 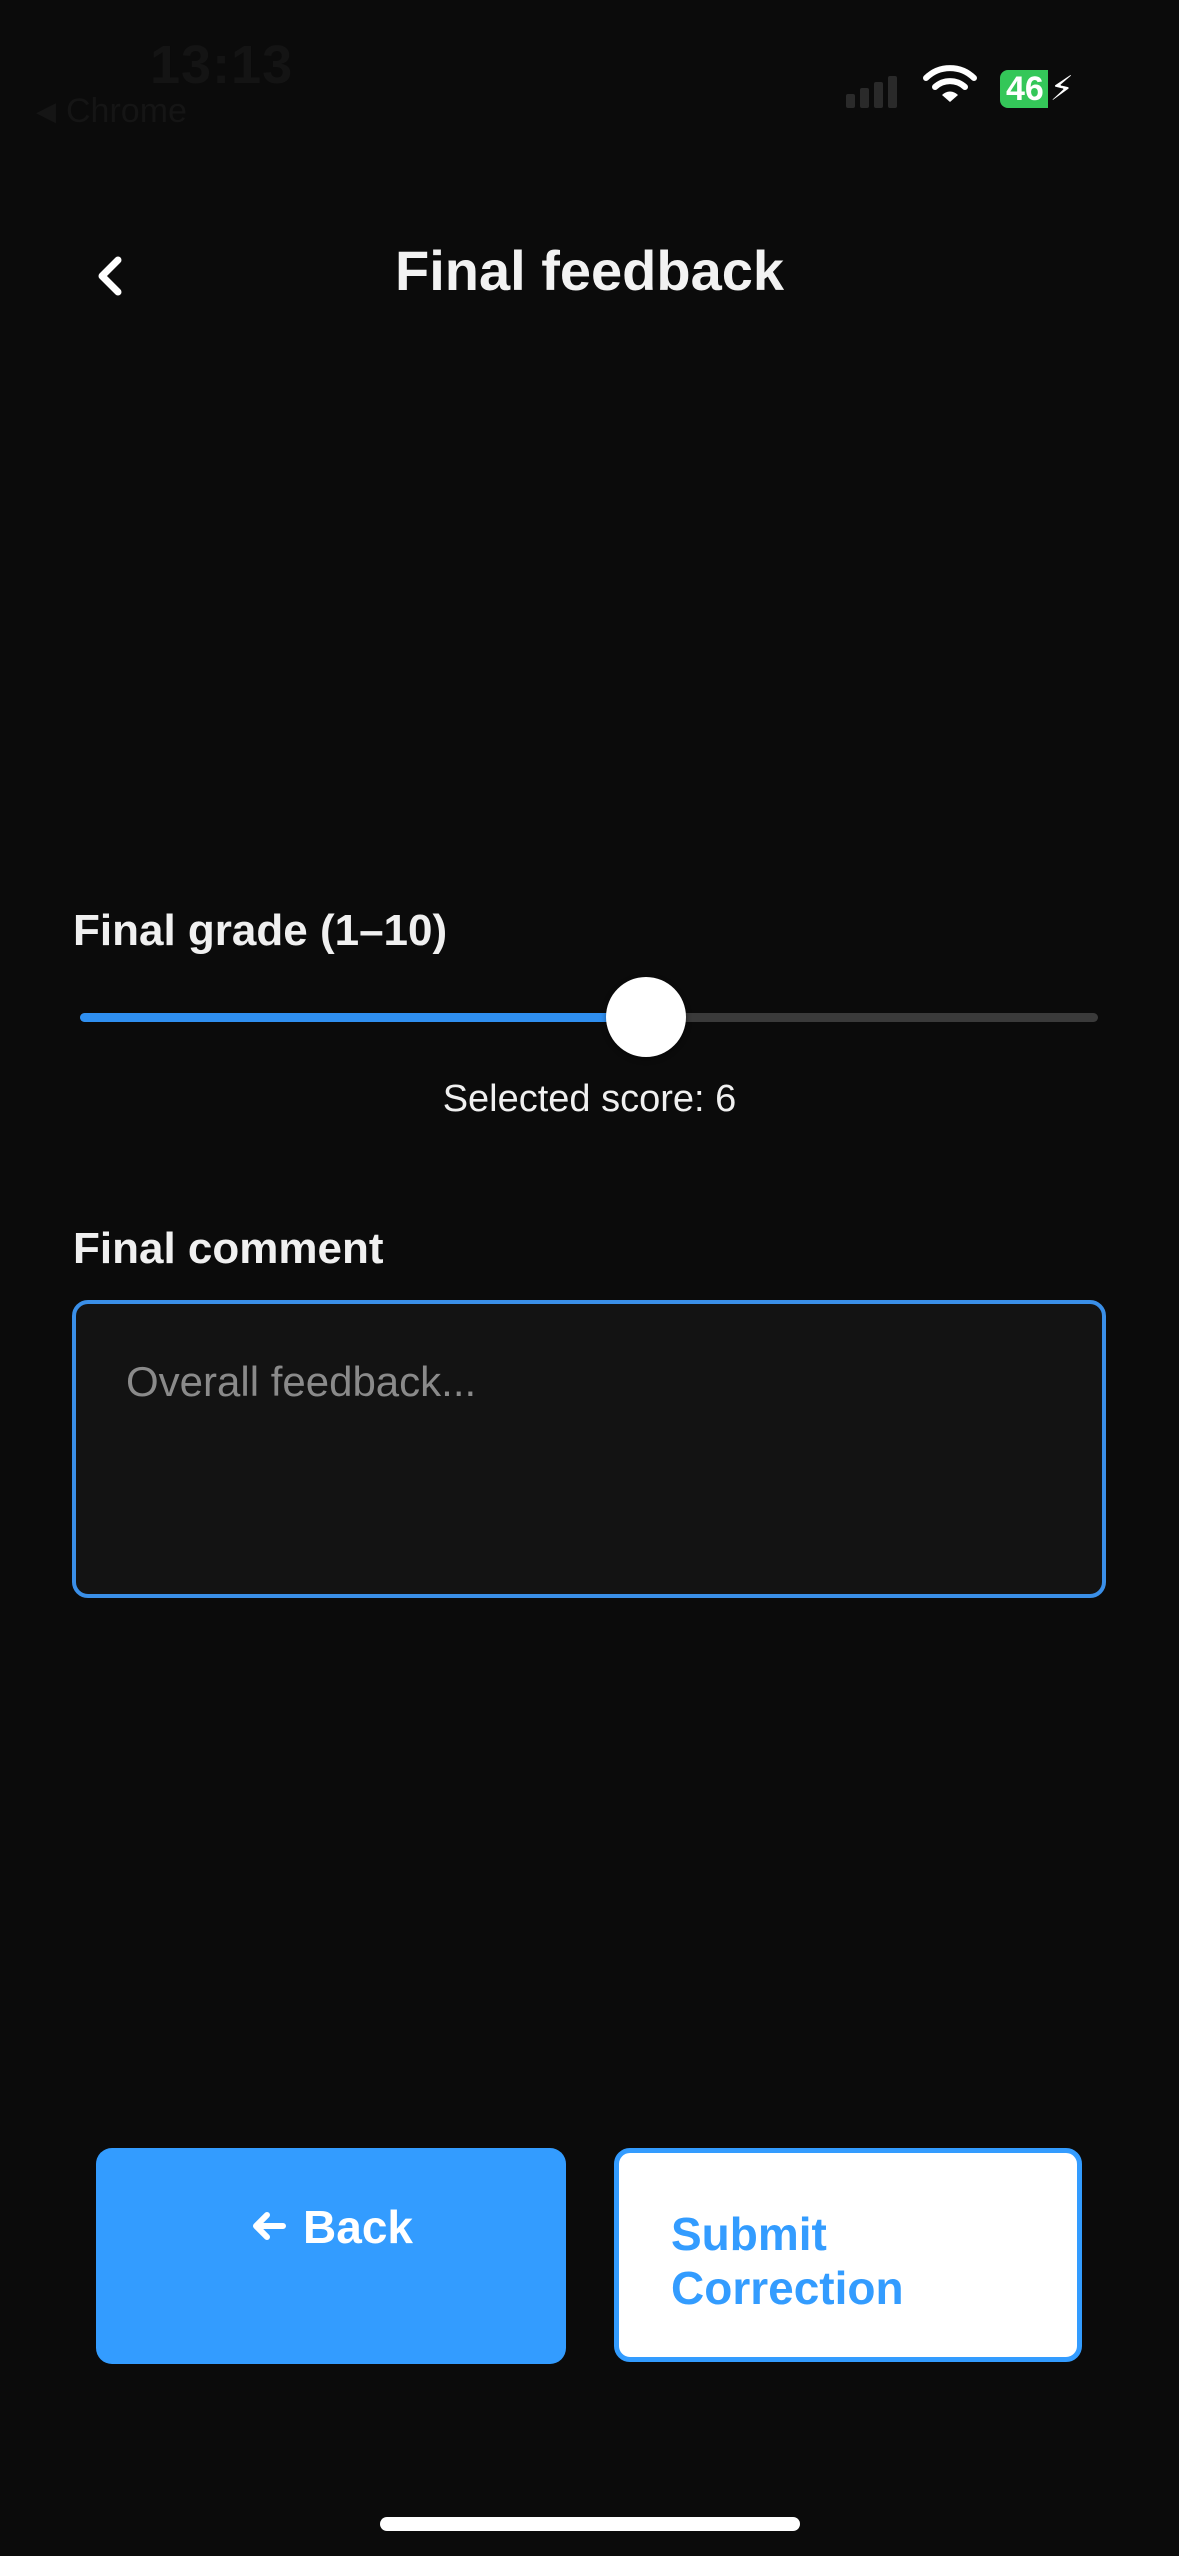 I want to click on charging-bolt-icon: ⚡, so click(x=1061, y=89).